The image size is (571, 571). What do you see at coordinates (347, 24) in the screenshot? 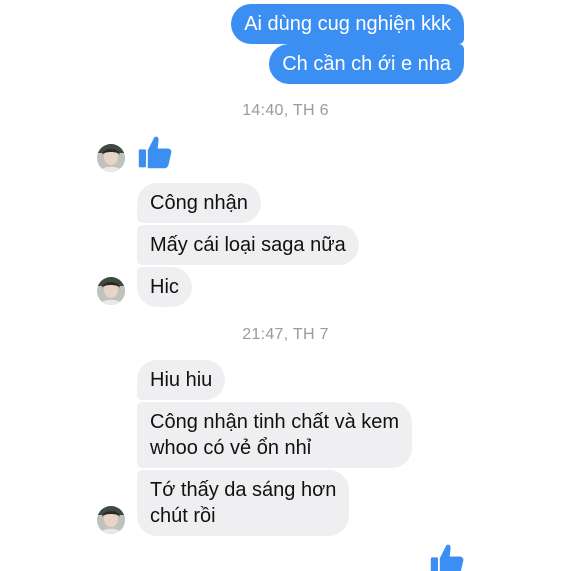
I see `outgoing-message: Ai dùng cug nghiện kkk` at bounding box center [347, 24].